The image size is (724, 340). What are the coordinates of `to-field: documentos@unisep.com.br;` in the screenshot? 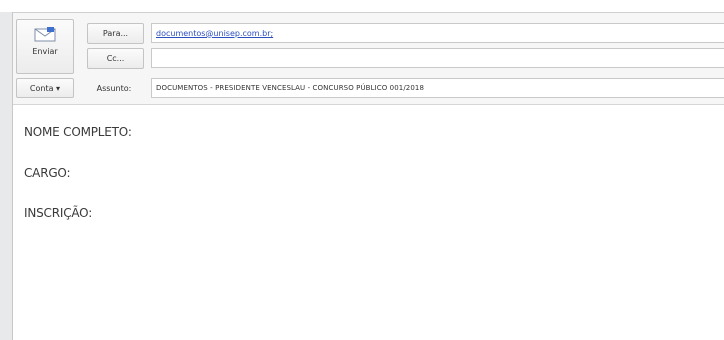 It's located at (437, 33).